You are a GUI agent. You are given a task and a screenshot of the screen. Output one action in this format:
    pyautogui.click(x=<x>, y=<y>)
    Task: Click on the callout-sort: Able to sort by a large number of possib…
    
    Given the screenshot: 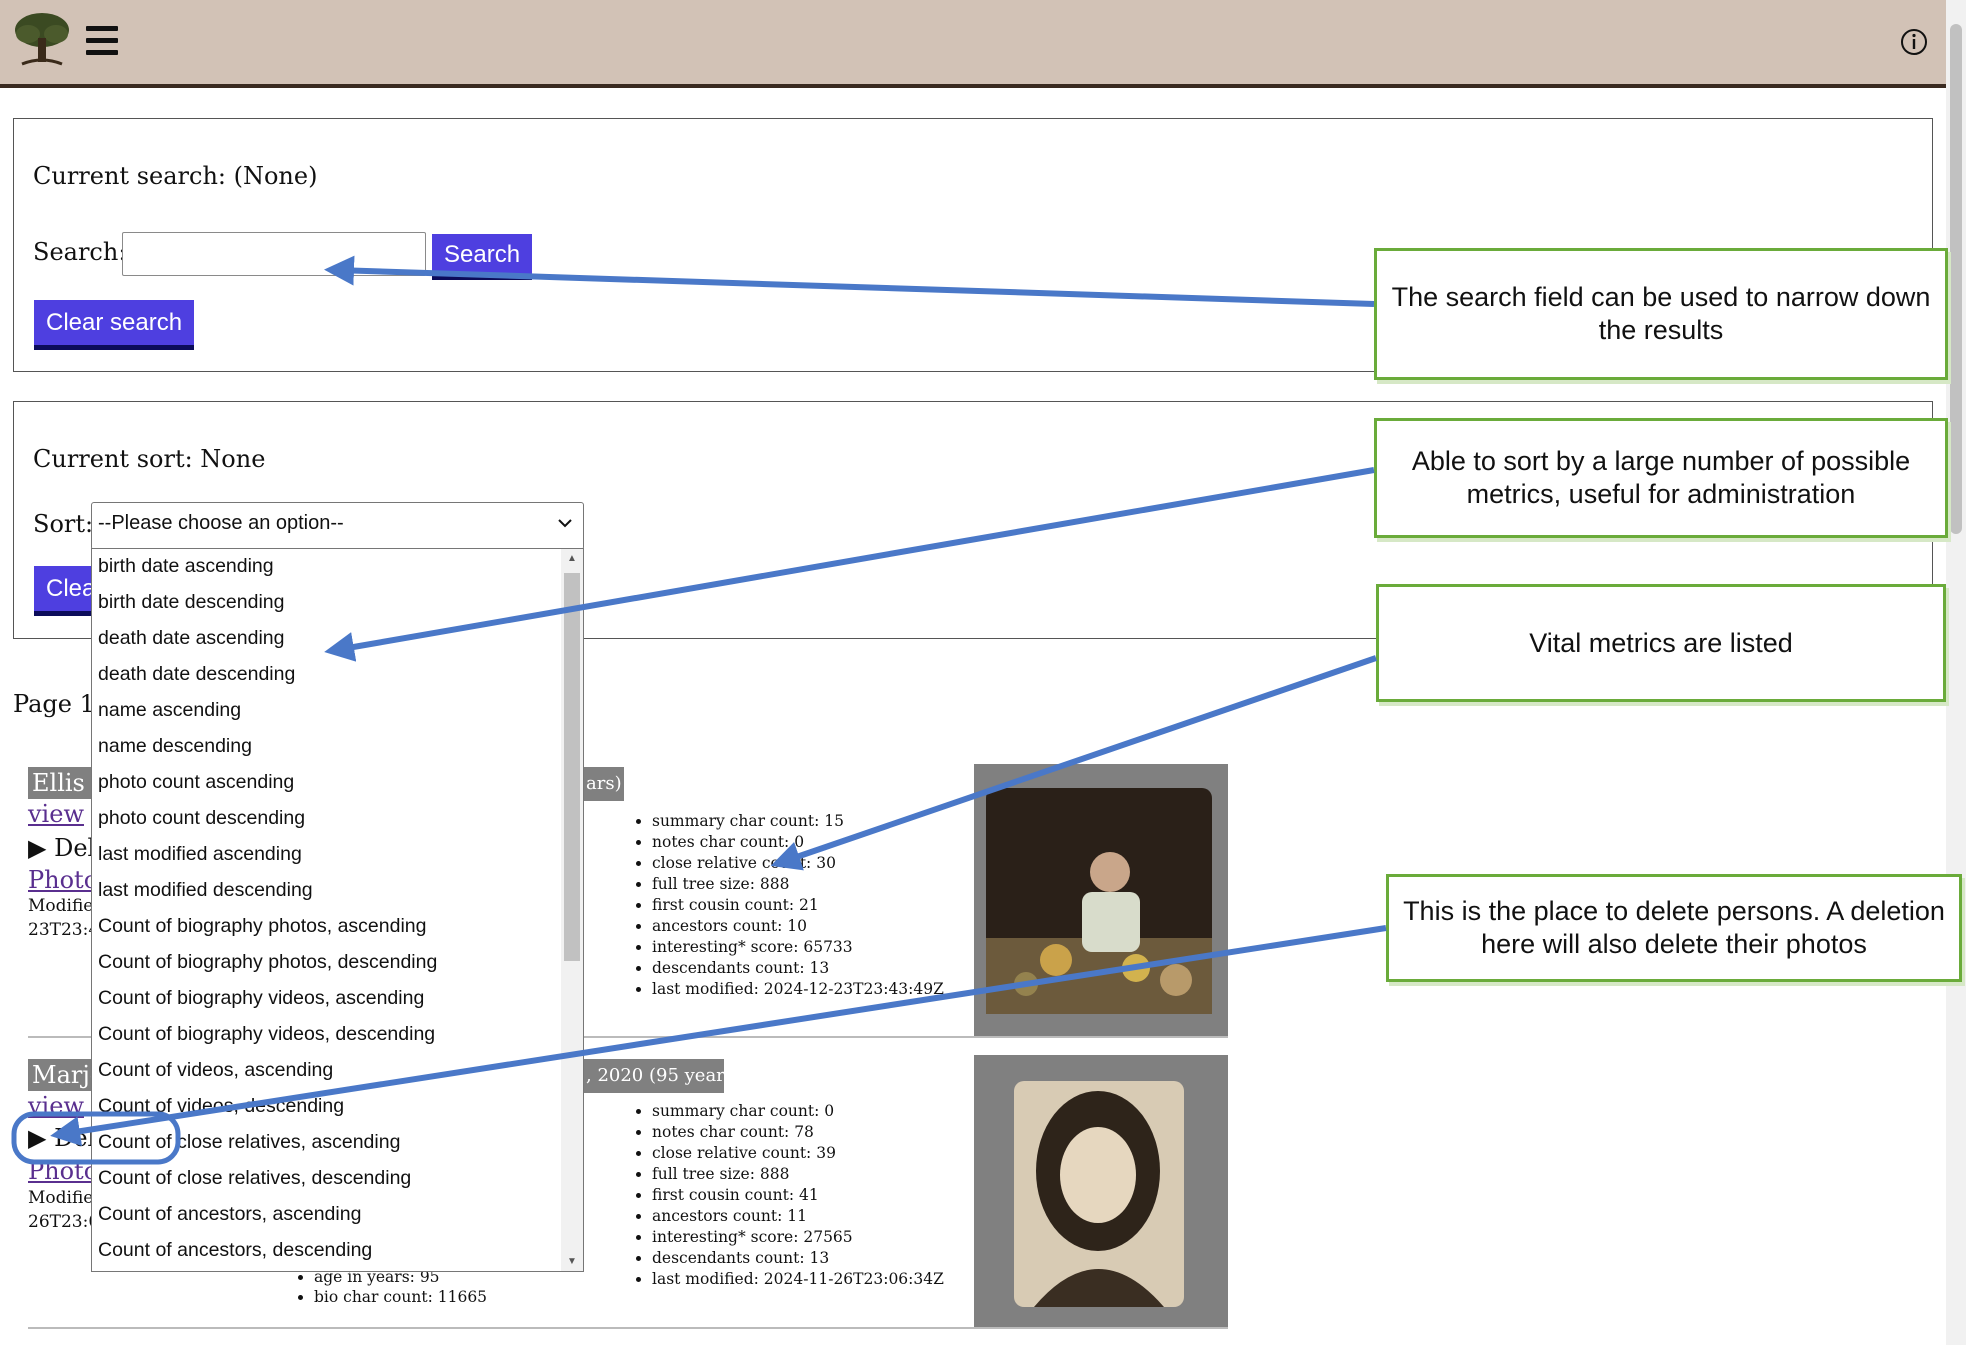 What is the action you would take?
    pyautogui.click(x=1661, y=478)
    